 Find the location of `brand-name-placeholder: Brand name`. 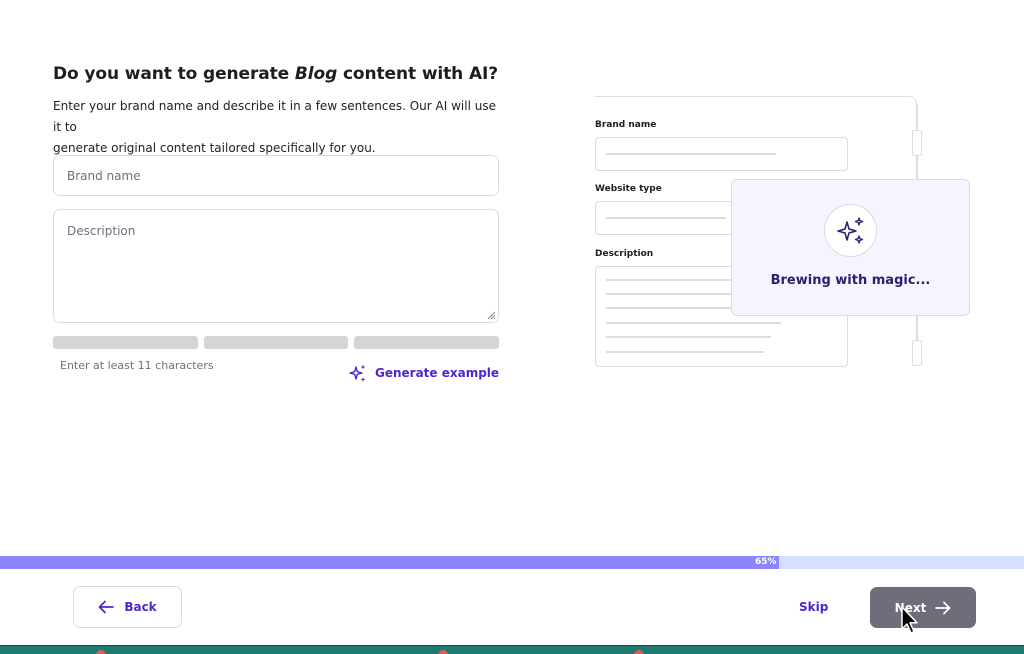

brand-name-placeholder: Brand name is located at coordinates (104, 176).